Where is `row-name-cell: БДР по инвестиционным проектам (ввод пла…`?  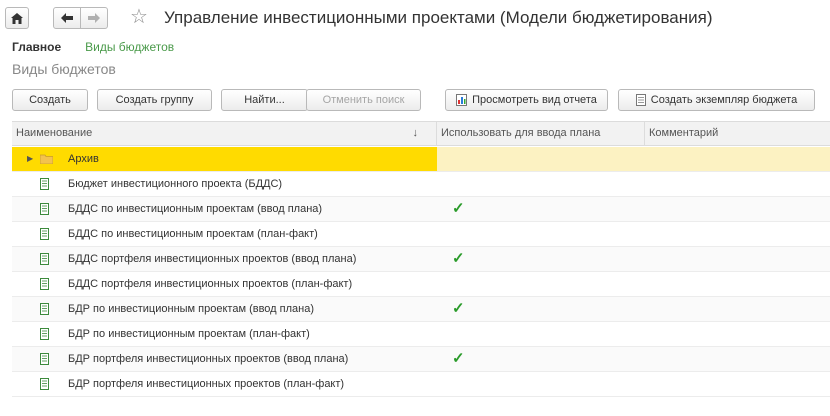 row-name-cell: БДР по инвестиционным проектам (ввод пла… is located at coordinates (224, 309).